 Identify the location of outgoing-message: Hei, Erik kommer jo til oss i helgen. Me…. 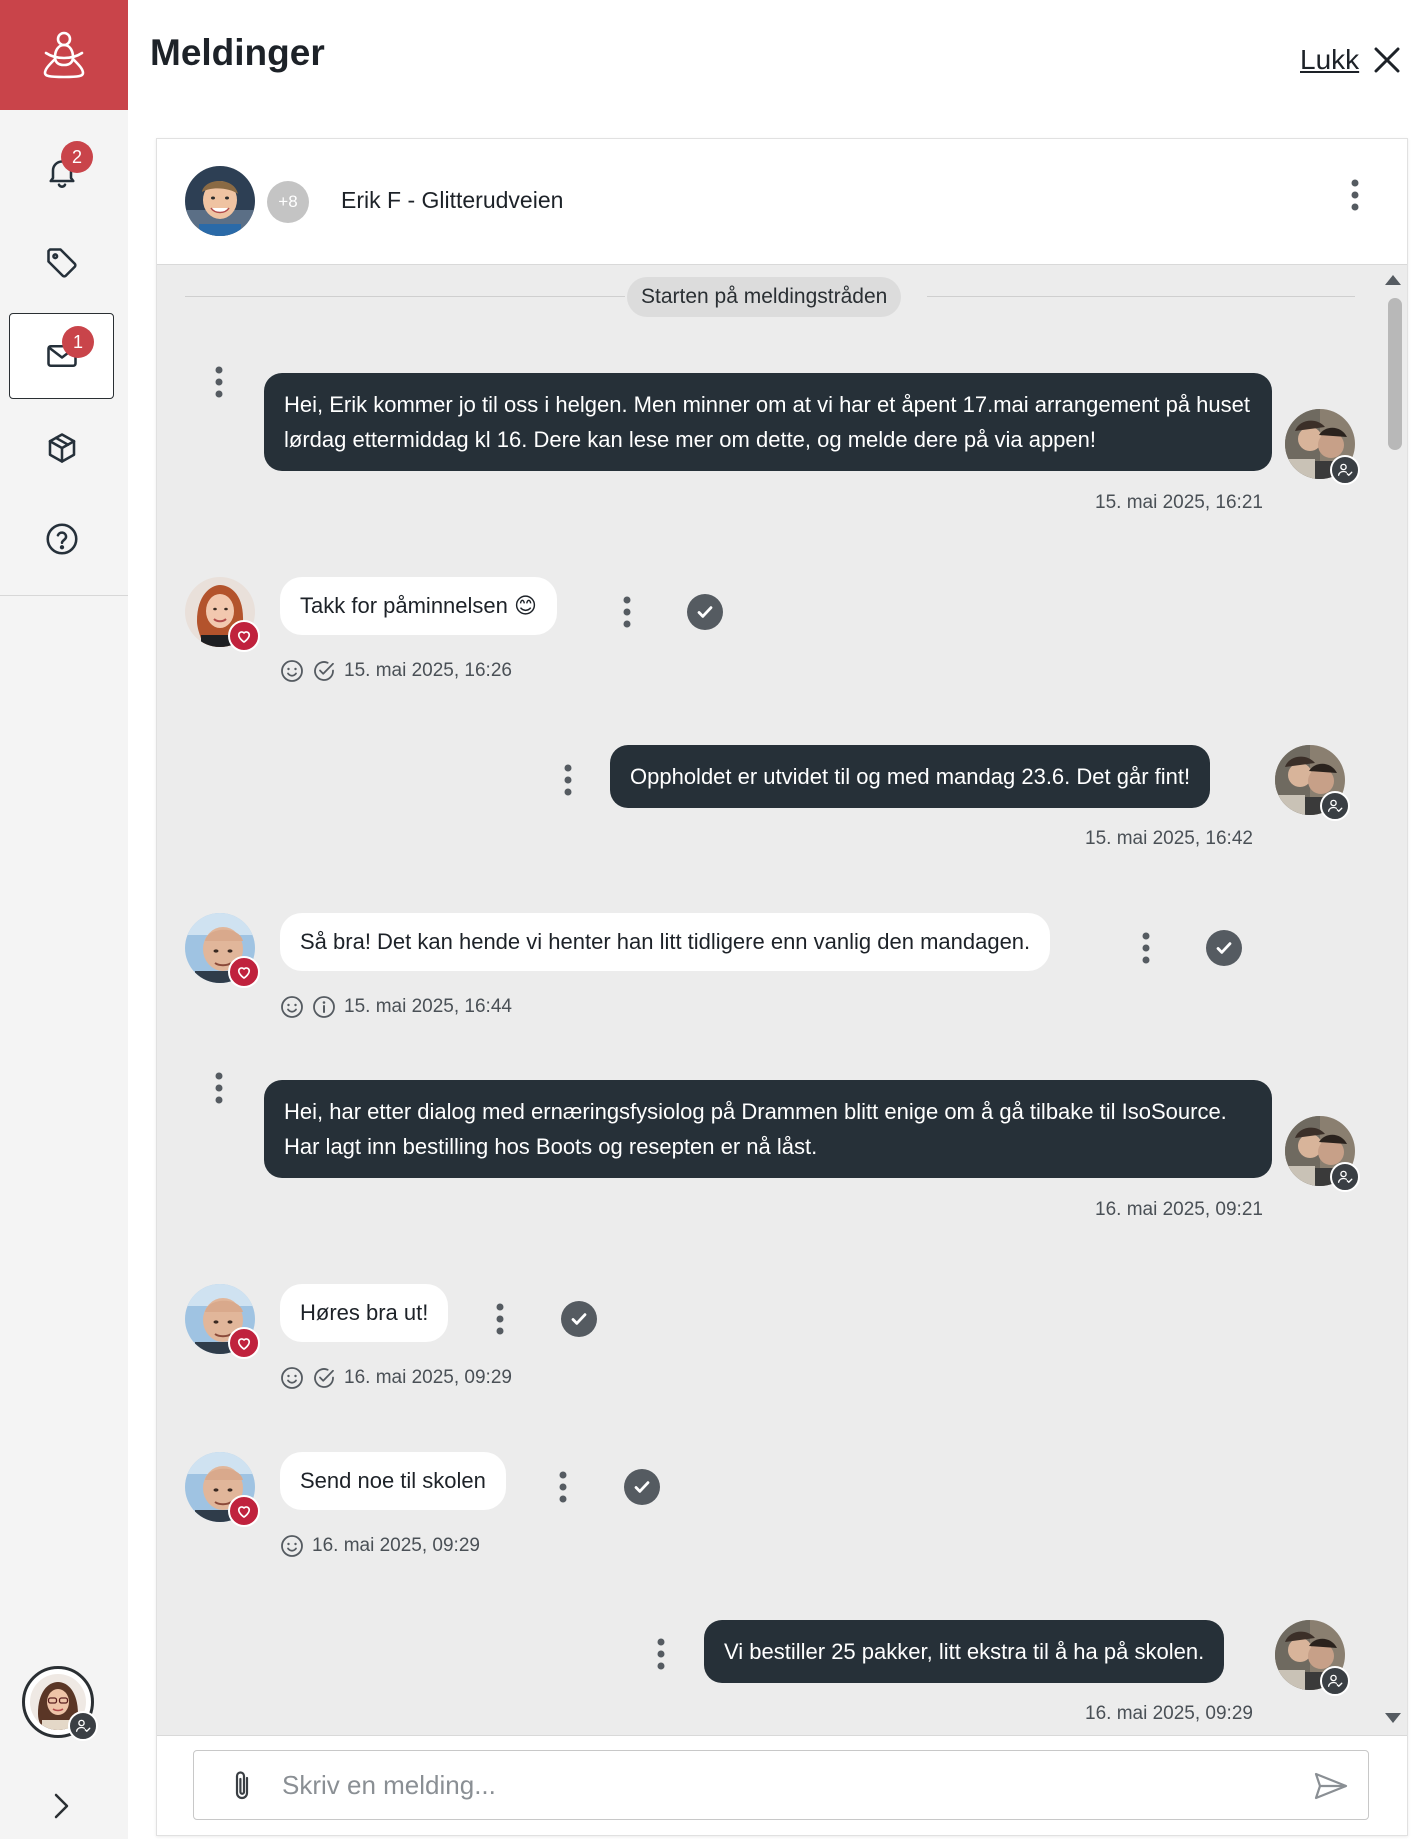
(768, 422).